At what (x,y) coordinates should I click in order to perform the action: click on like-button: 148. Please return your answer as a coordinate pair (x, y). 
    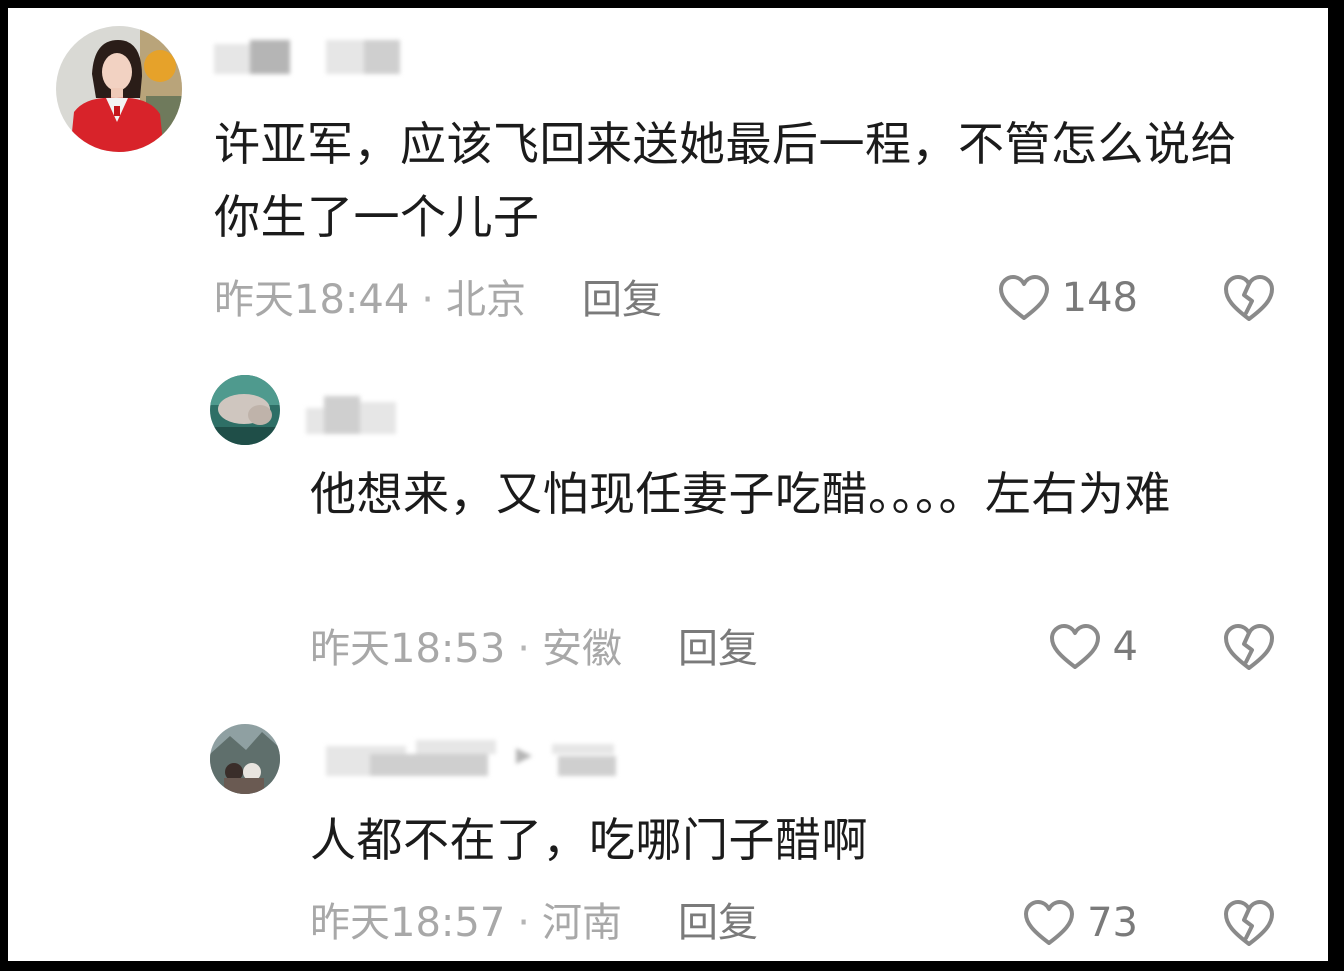
    Looking at the image, I should click on (1053, 298).